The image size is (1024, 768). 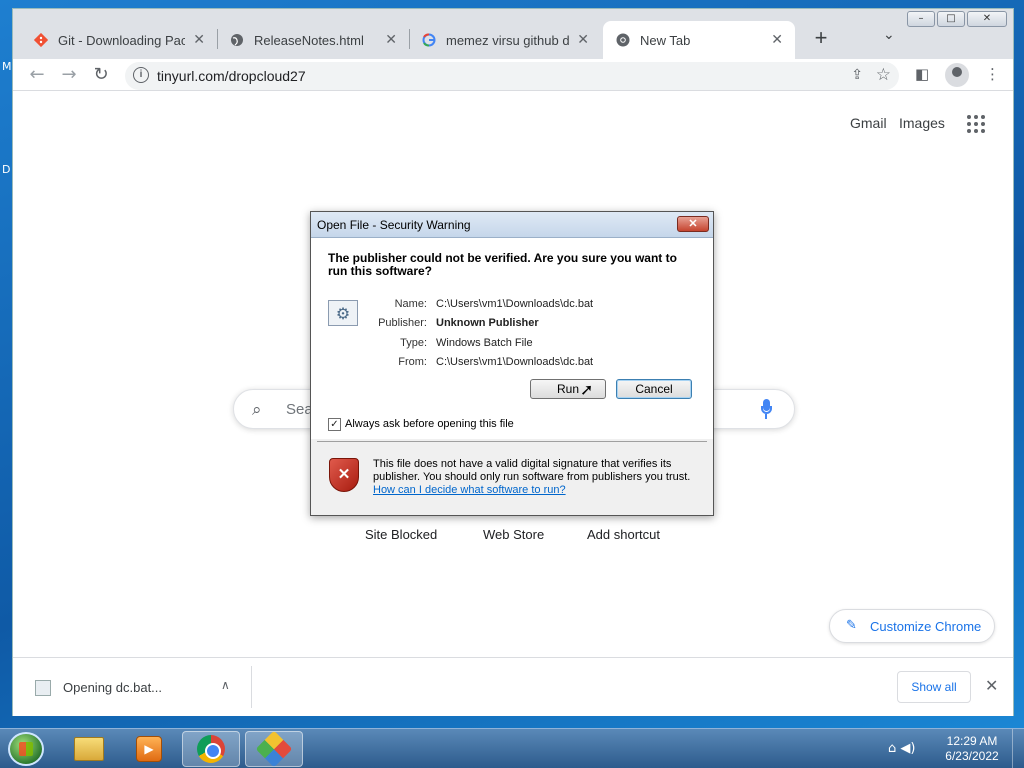 I want to click on mouse-cursor-icon: ➚, so click(x=587, y=389).